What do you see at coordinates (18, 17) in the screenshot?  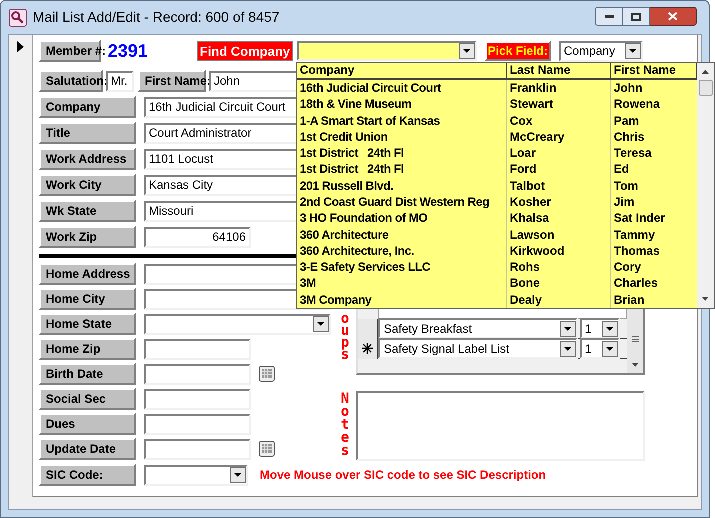 I see `app-icon` at bounding box center [18, 17].